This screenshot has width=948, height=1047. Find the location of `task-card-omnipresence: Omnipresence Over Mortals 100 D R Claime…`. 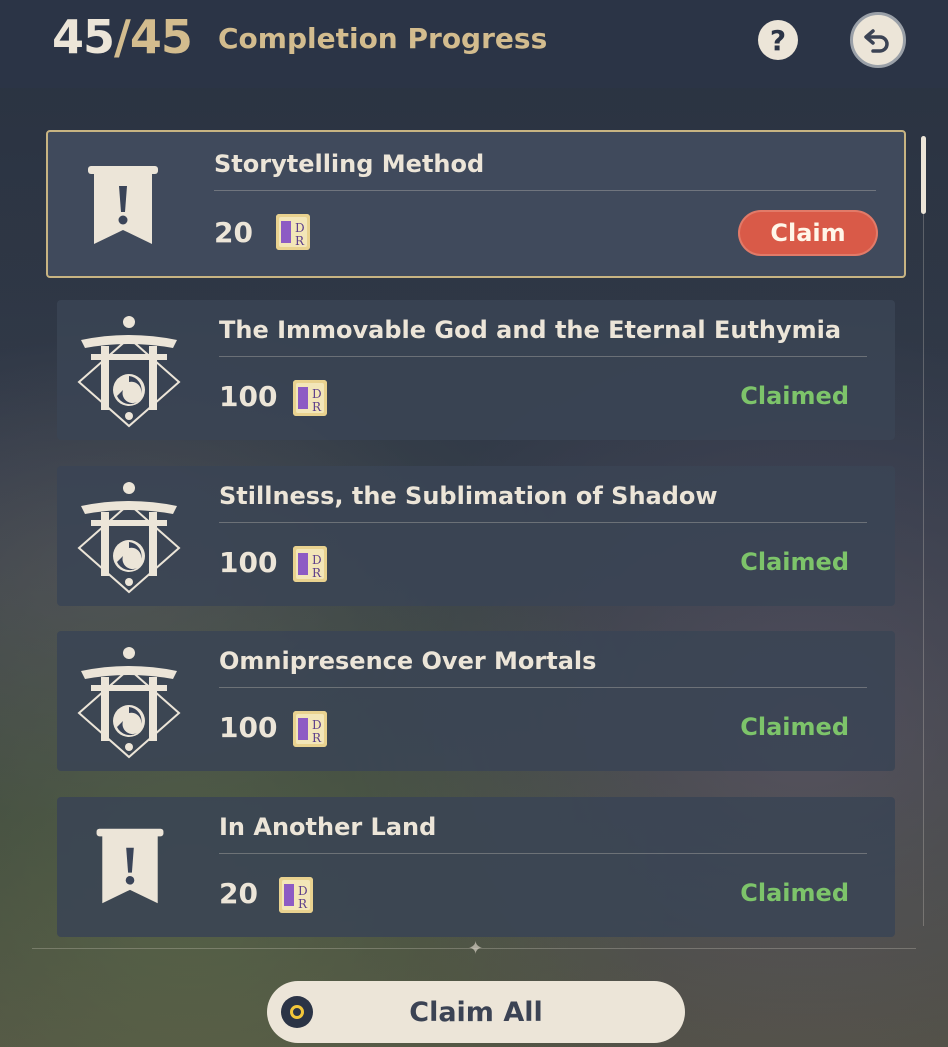

task-card-omnipresence: Omnipresence Over Mortals 100 D R Claime… is located at coordinates (476, 701).